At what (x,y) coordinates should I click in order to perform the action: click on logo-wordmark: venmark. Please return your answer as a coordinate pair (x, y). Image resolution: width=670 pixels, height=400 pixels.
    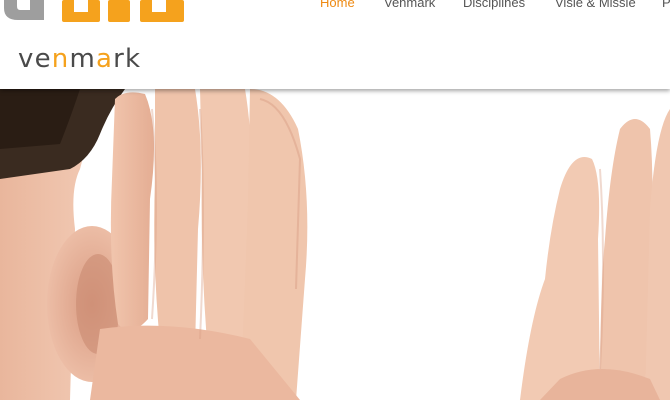
    Looking at the image, I should click on (79, 59).